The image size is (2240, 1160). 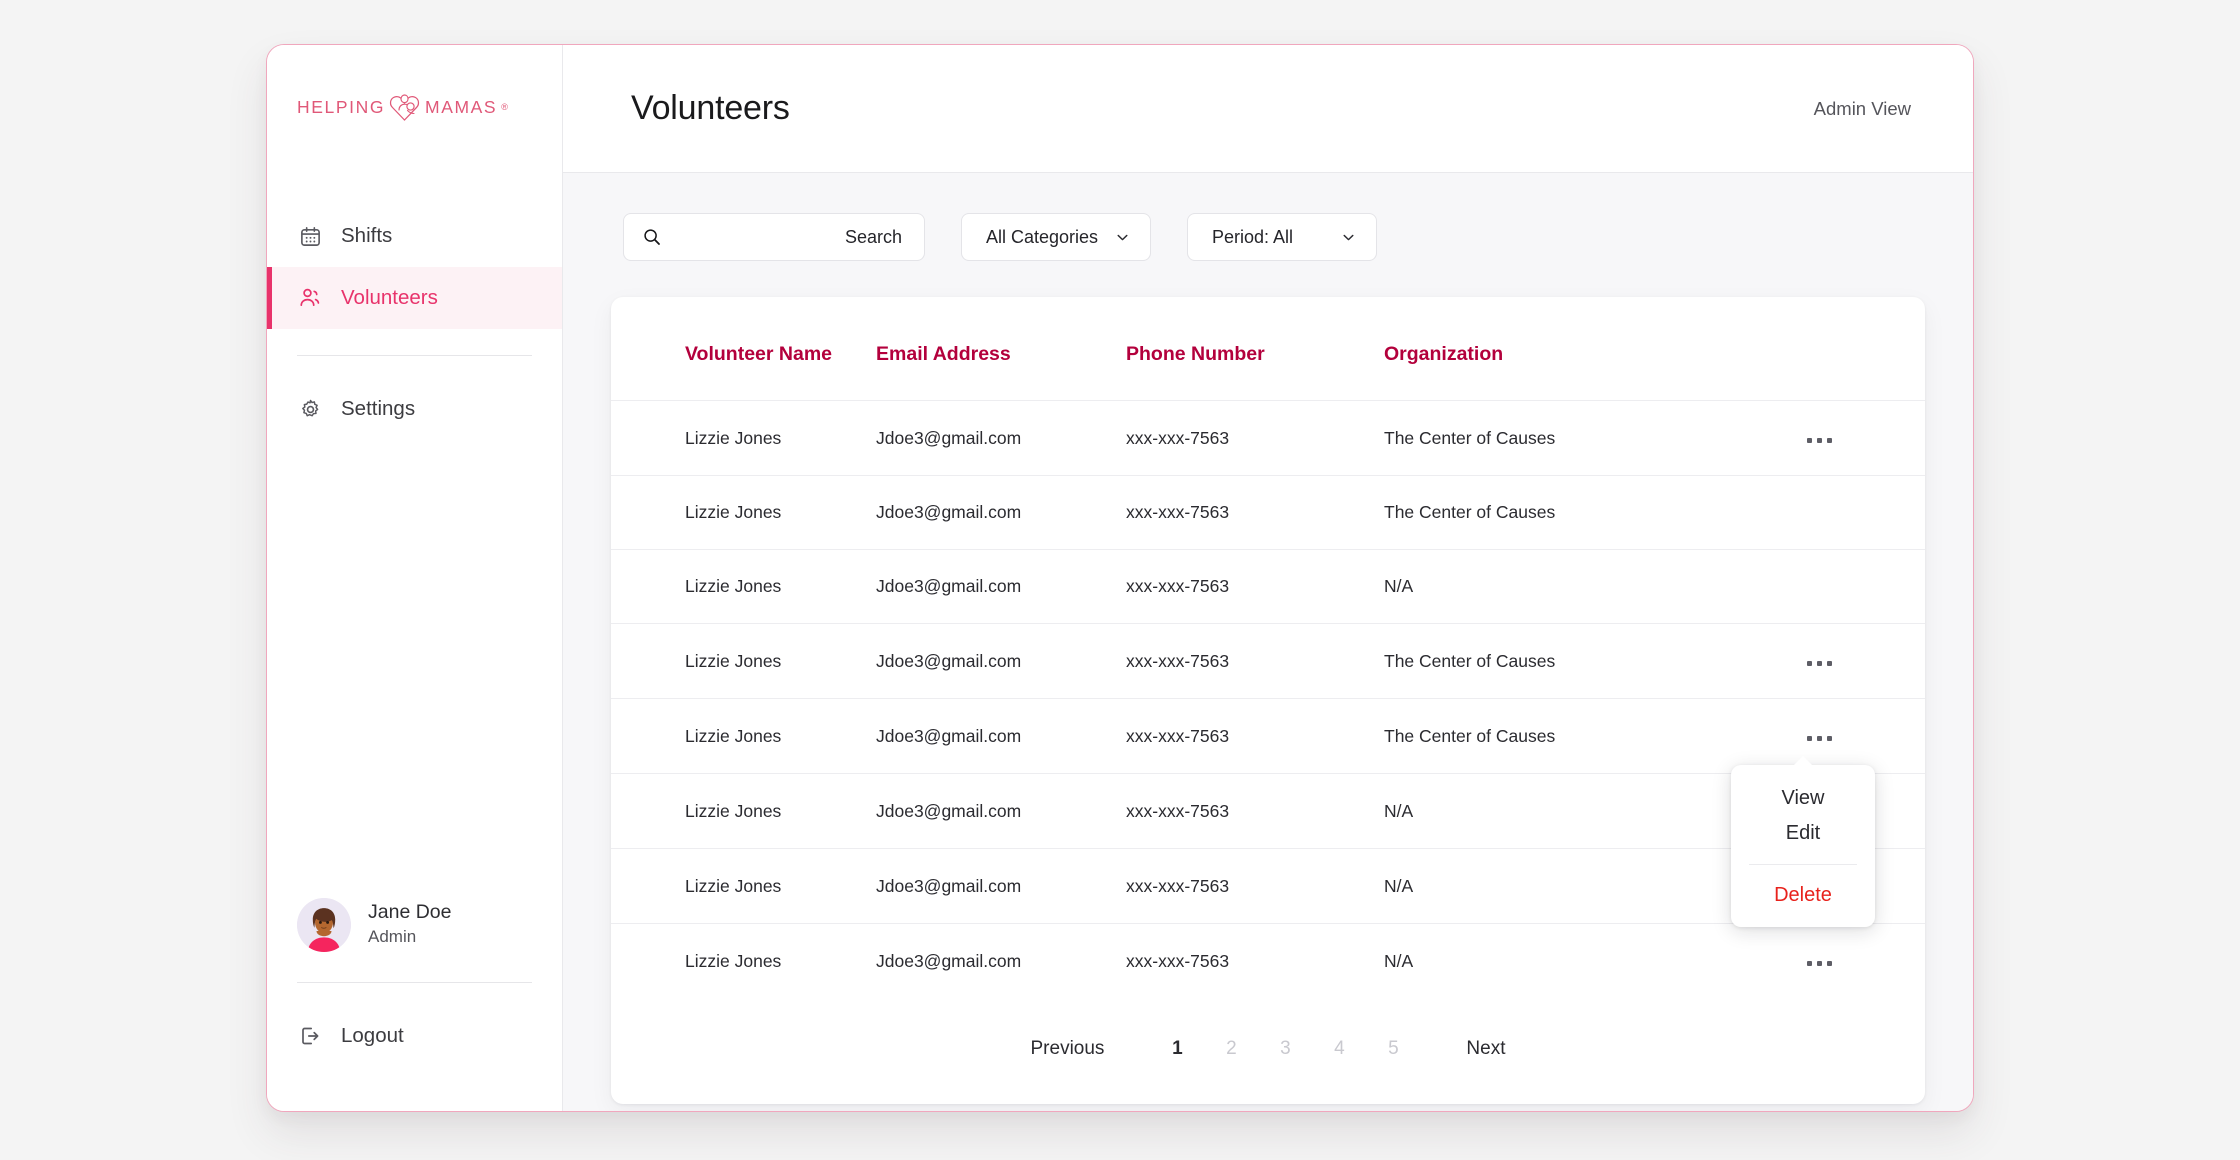 I want to click on sidebar-item-label: Shifts, so click(x=367, y=235).